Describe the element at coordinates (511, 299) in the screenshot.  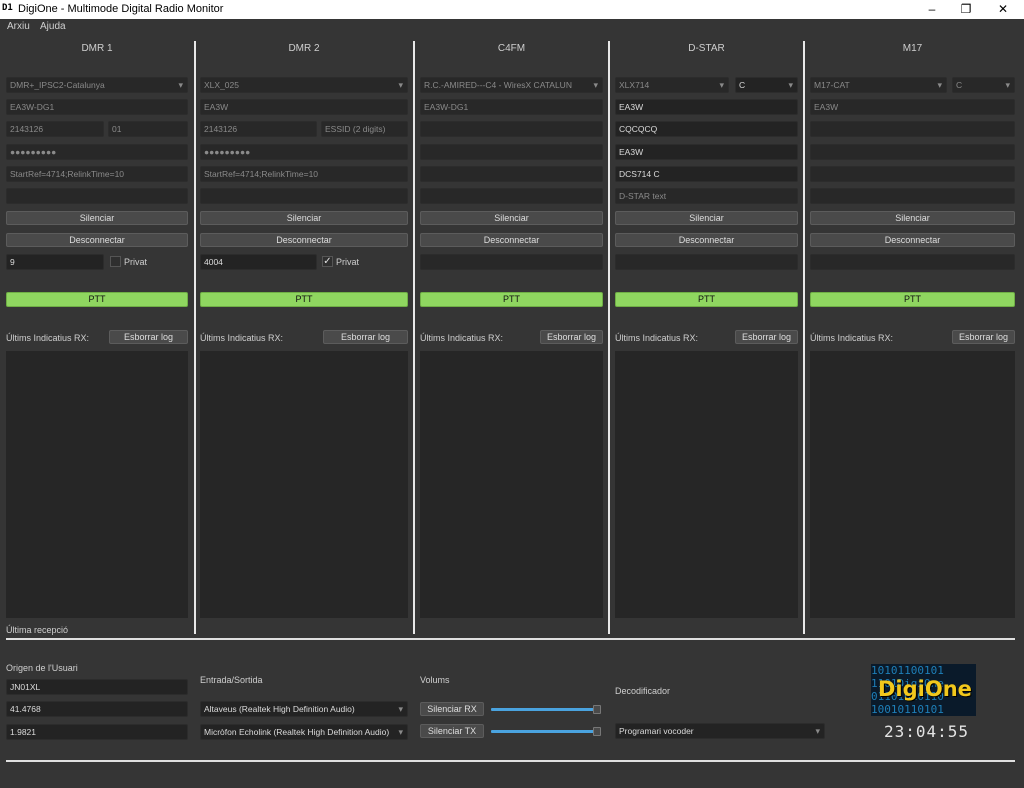
I see `ptt-button-c4fm: PTT` at that location.